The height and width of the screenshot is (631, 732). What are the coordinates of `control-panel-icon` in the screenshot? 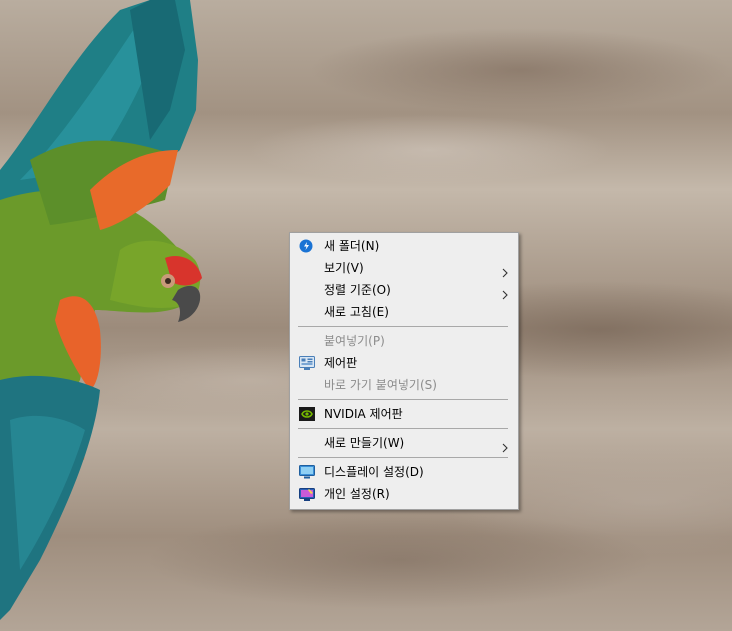 It's located at (307, 363).